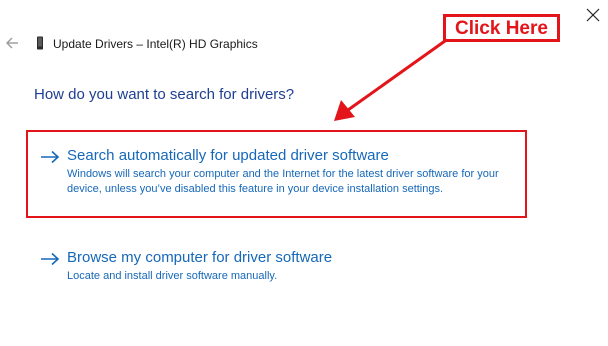  I want to click on option-title: Browse my computer for driver software, so click(199, 258).